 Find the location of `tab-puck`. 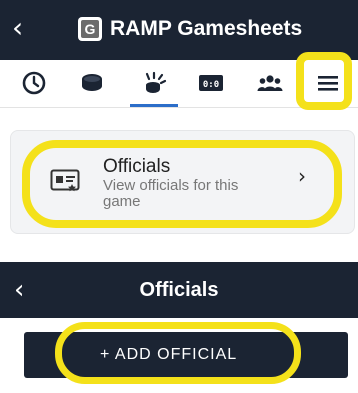

tab-puck is located at coordinates (92, 83).